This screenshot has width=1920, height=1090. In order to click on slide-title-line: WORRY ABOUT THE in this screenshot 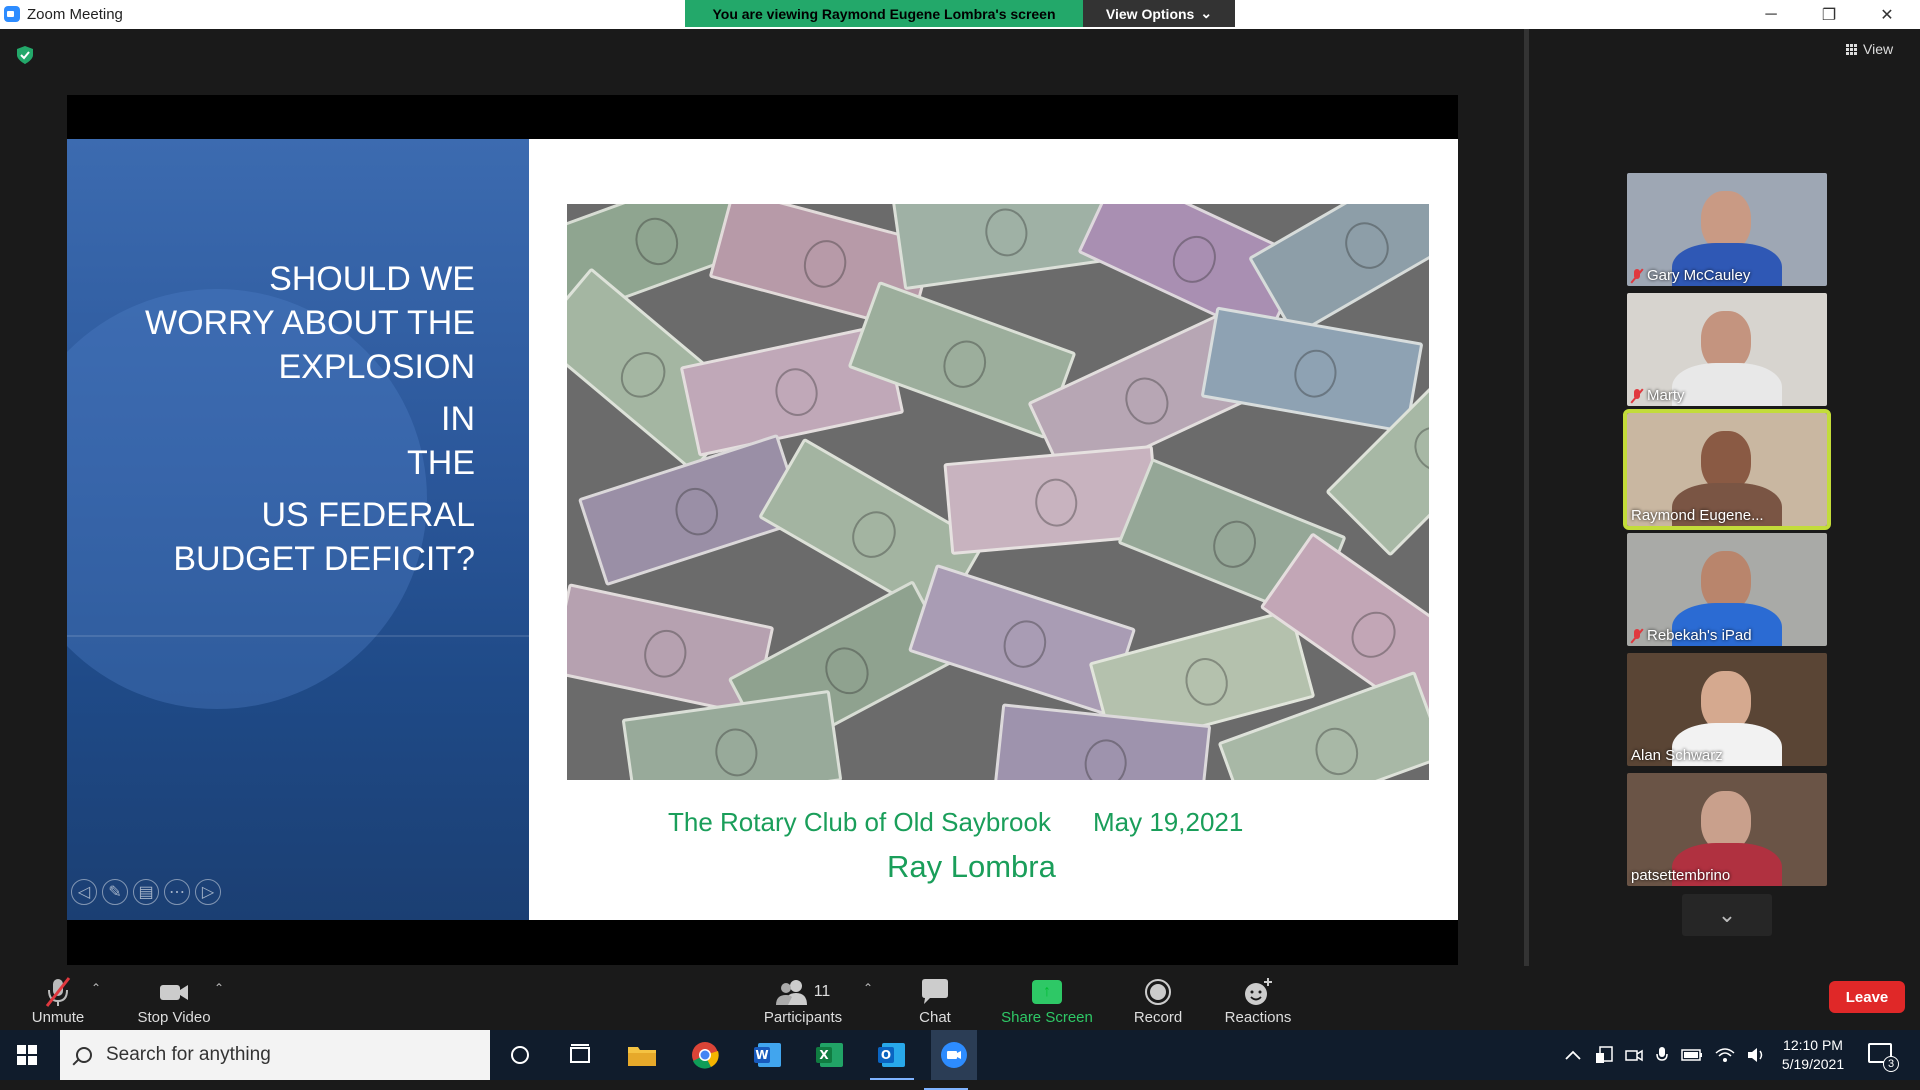, I will do `click(309, 323)`.